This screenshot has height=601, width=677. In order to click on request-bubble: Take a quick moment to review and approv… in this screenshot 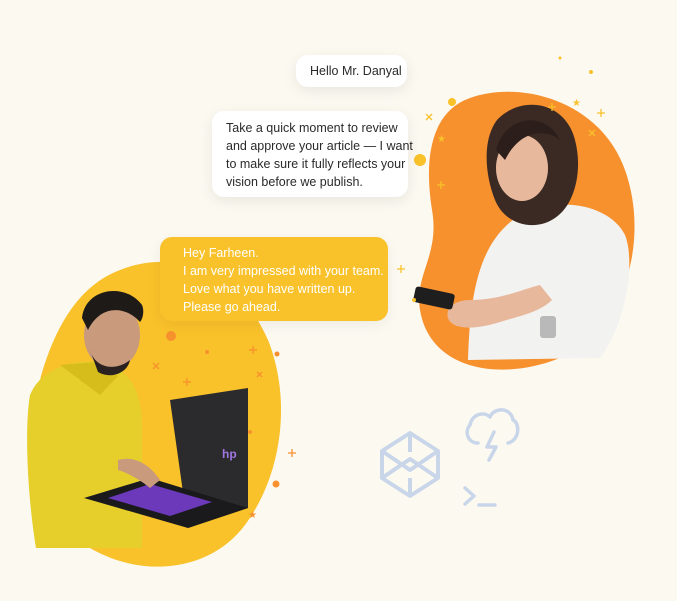, I will do `click(312, 154)`.